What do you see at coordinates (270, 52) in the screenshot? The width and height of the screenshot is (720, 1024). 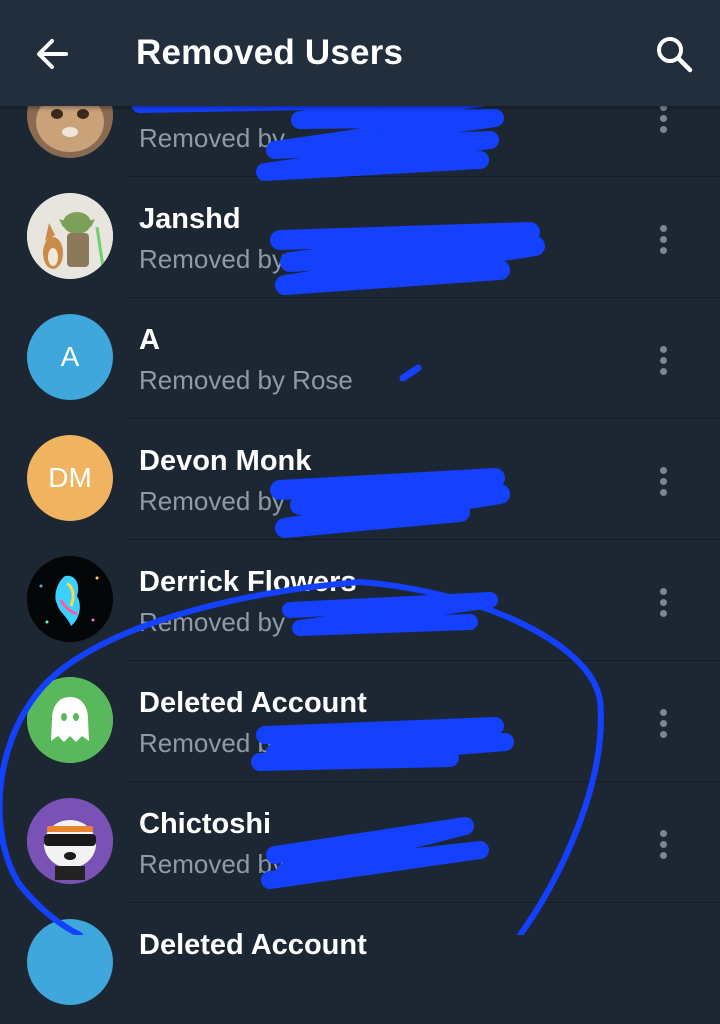 I see `page-title: Removed Users` at bounding box center [270, 52].